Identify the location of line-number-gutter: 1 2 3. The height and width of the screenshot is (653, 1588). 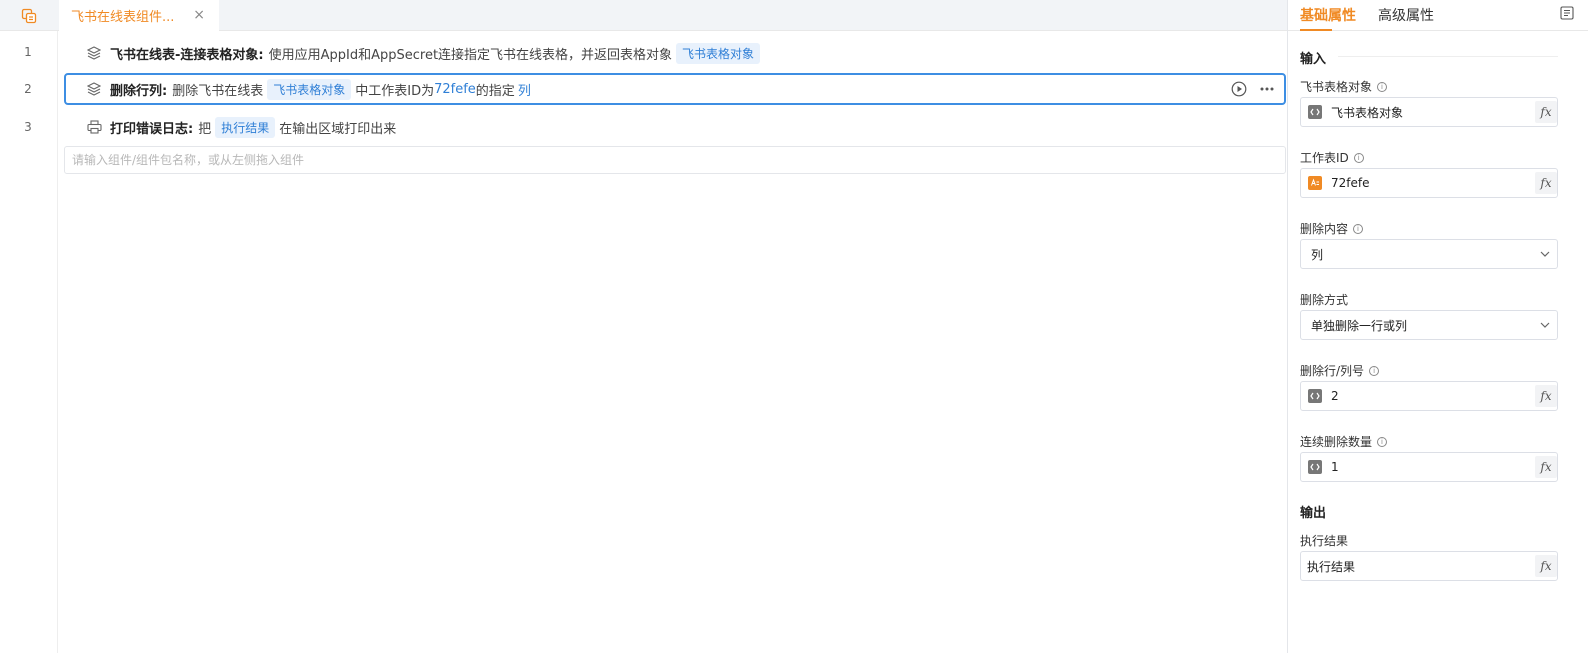
(29, 342).